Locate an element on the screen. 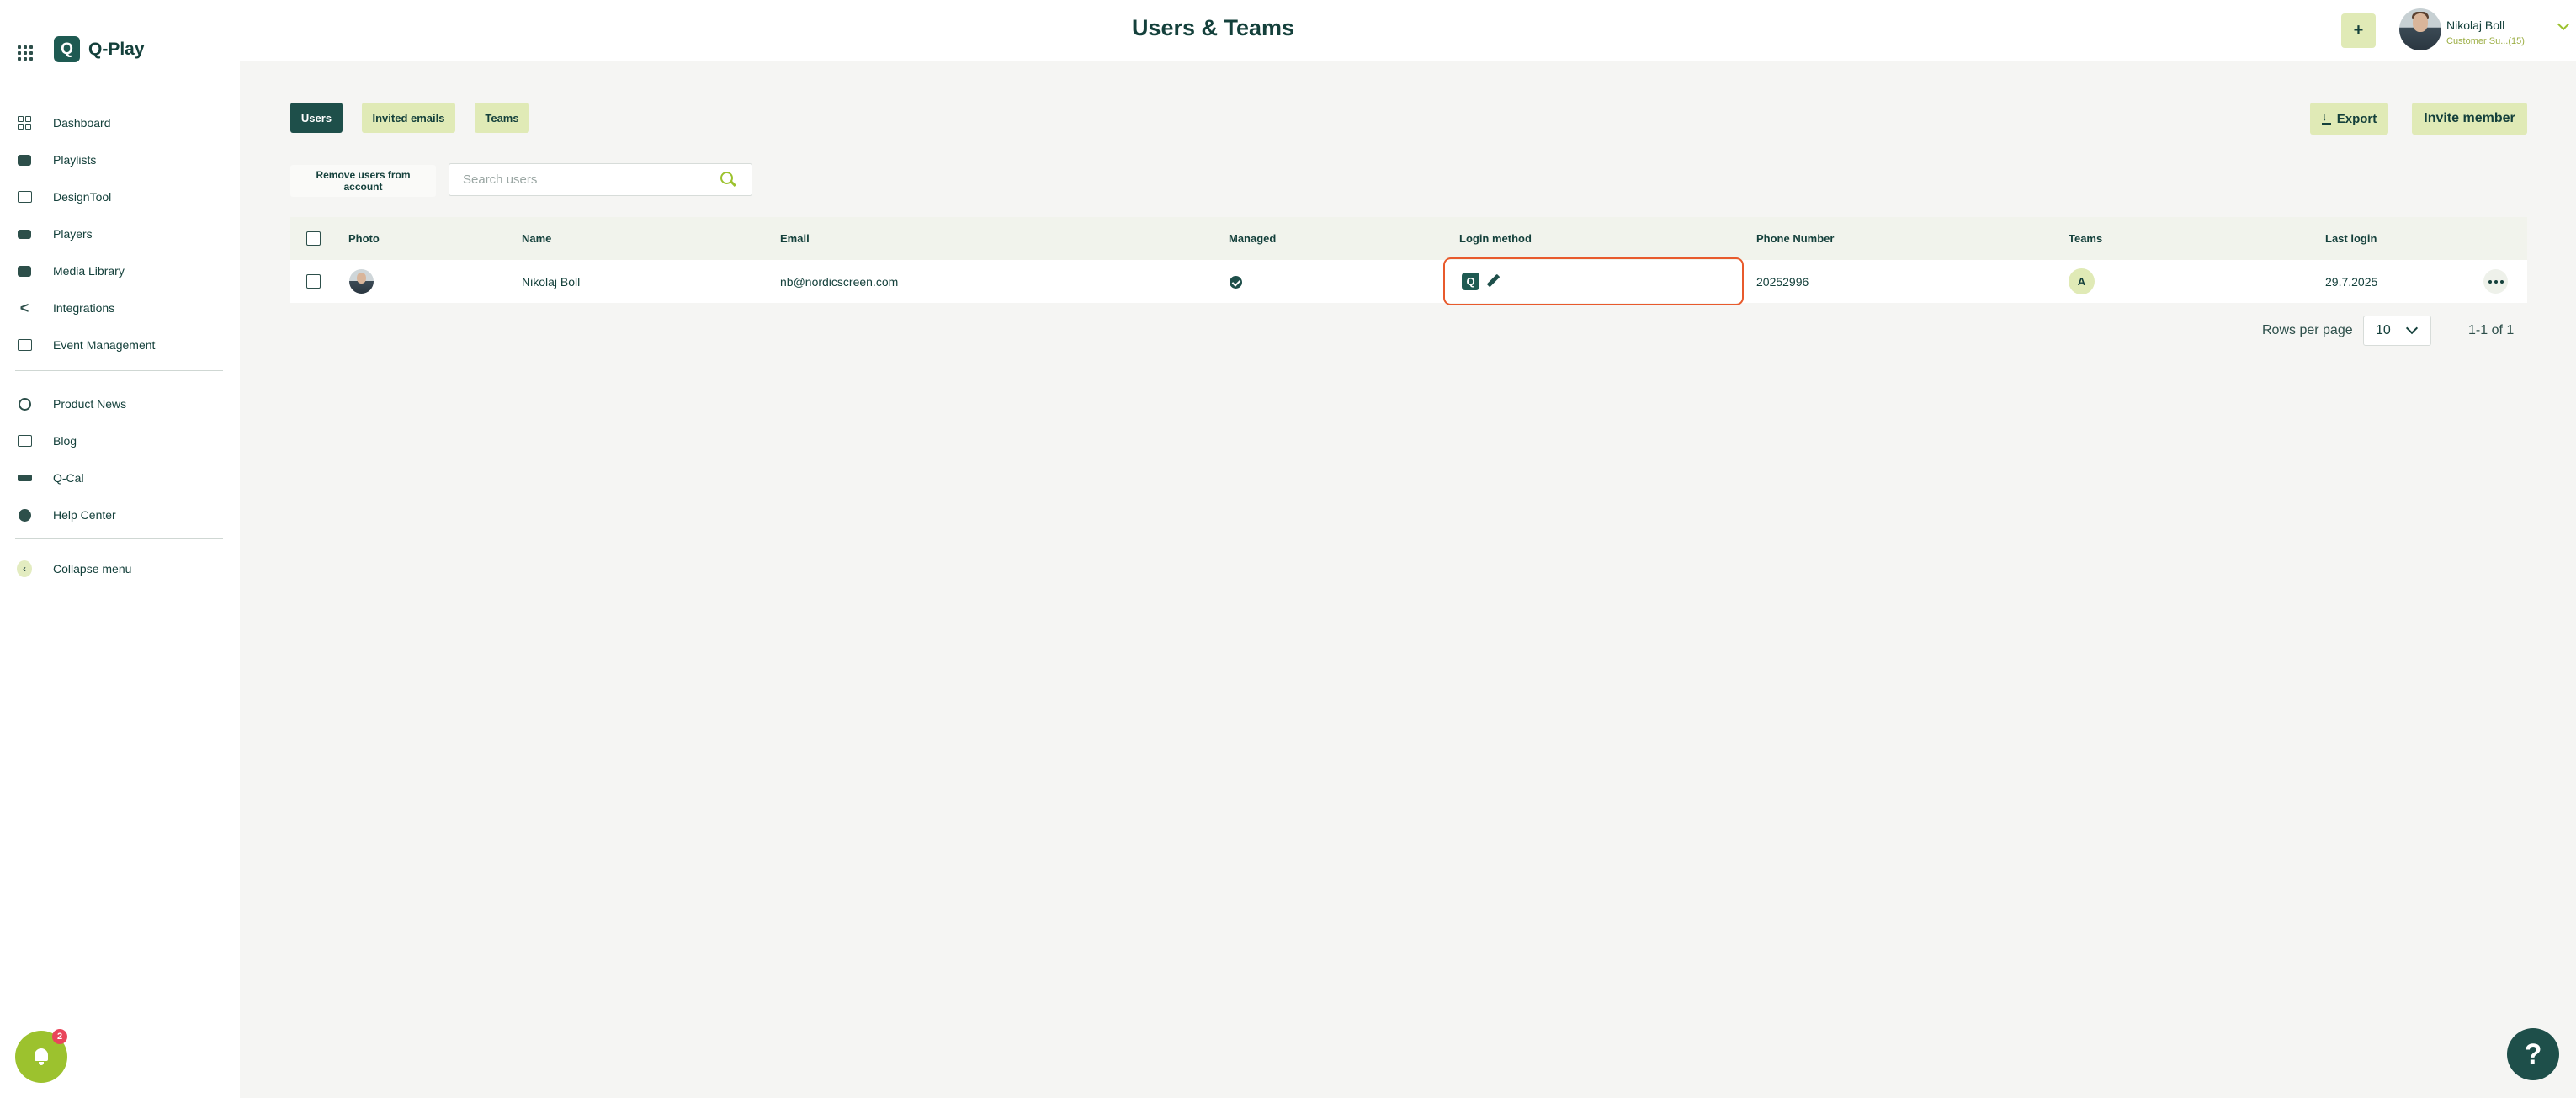 The width and height of the screenshot is (2576, 1098). last-login-cell: 29.7.2025 is located at coordinates (2351, 282).